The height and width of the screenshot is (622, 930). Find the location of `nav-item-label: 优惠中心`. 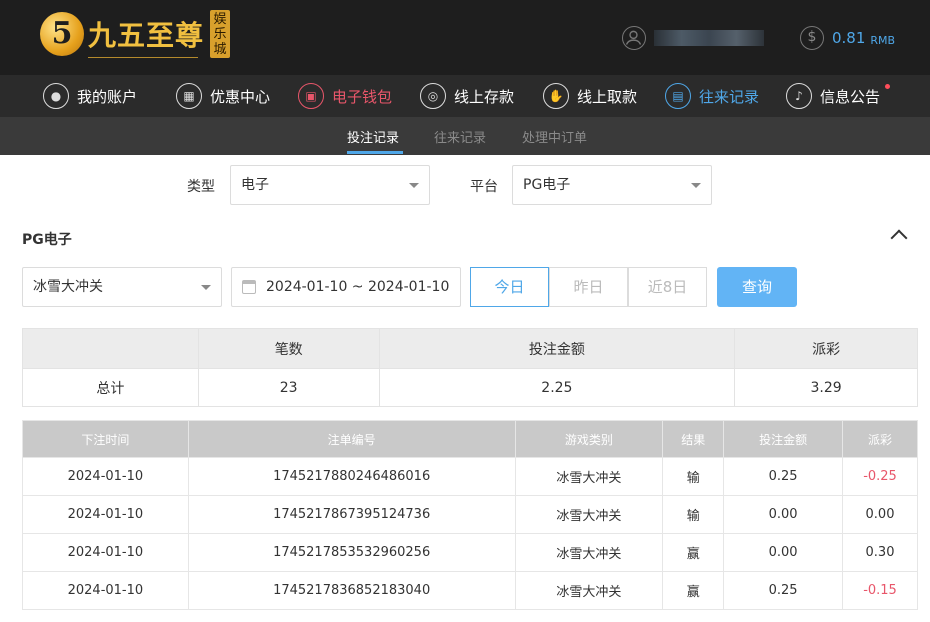

nav-item-label: 优惠中心 is located at coordinates (240, 96).